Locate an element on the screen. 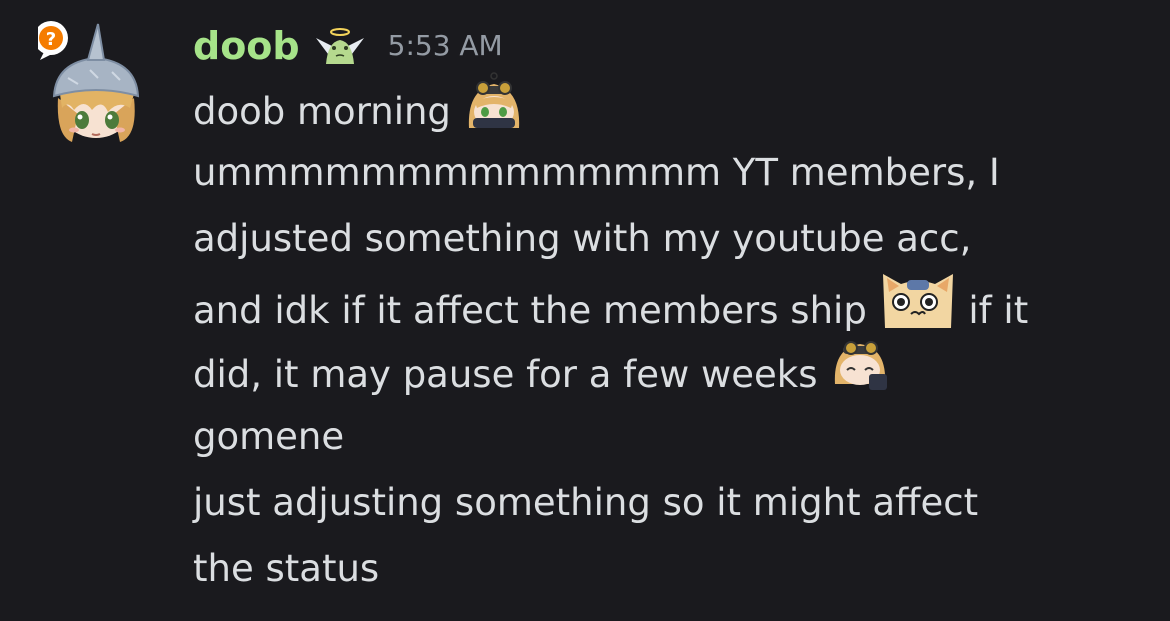 The width and height of the screenshot is (1170, 621). message-line: the status is located at coordinates (673, 569).